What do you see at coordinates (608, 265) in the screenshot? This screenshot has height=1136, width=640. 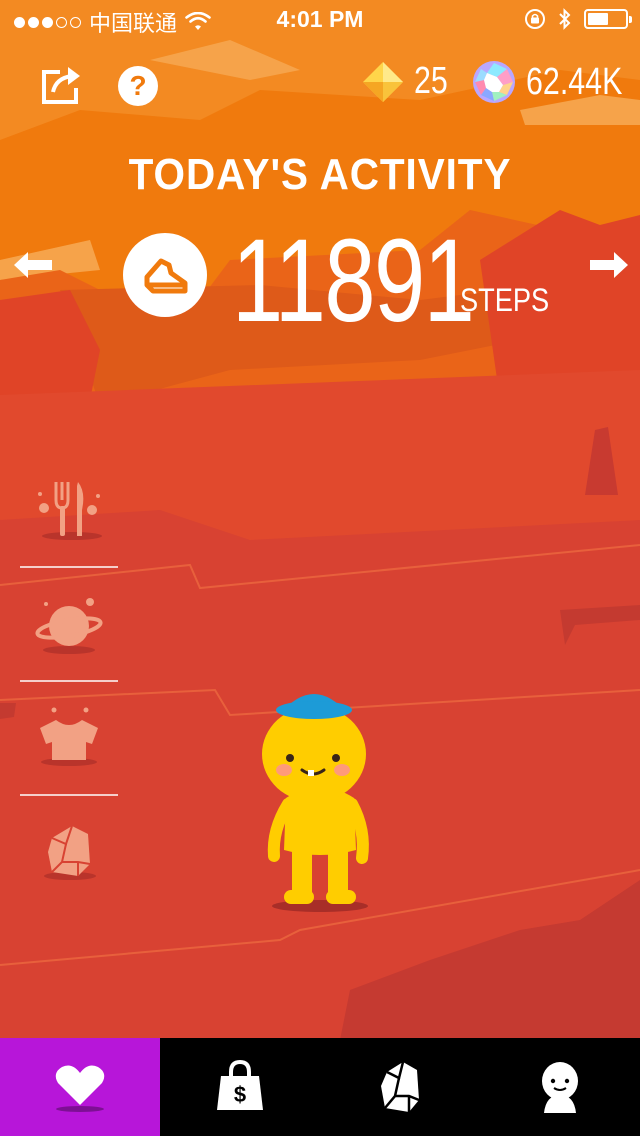 I see `next-day-arrow-icon` at bounding box center [608, 265].